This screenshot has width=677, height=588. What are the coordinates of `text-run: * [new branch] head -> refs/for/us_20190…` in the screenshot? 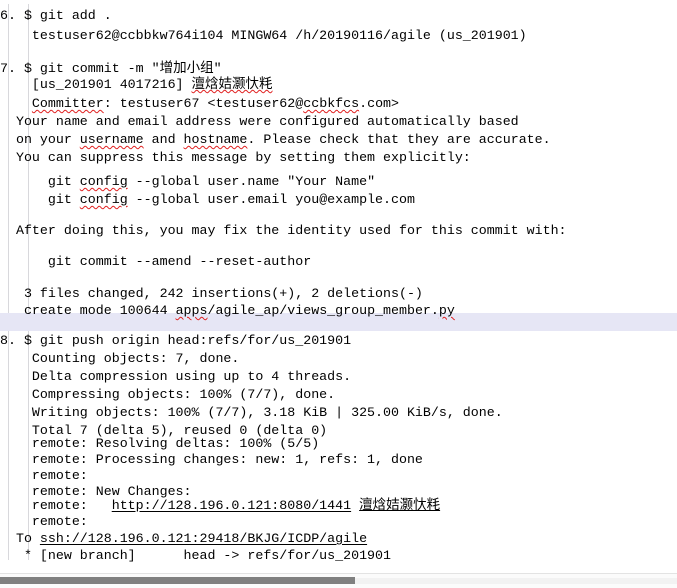 It's located at (195, 555).